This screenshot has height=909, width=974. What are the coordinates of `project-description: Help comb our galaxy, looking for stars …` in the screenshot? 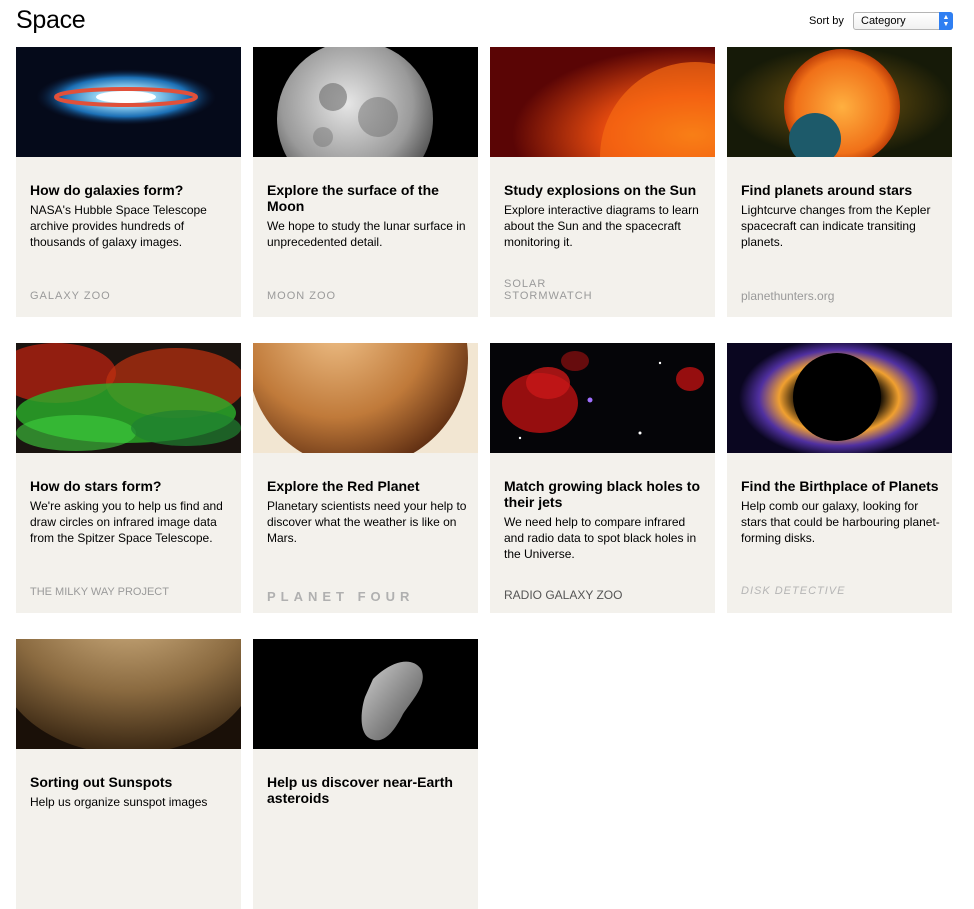 It's located at (840, 522).